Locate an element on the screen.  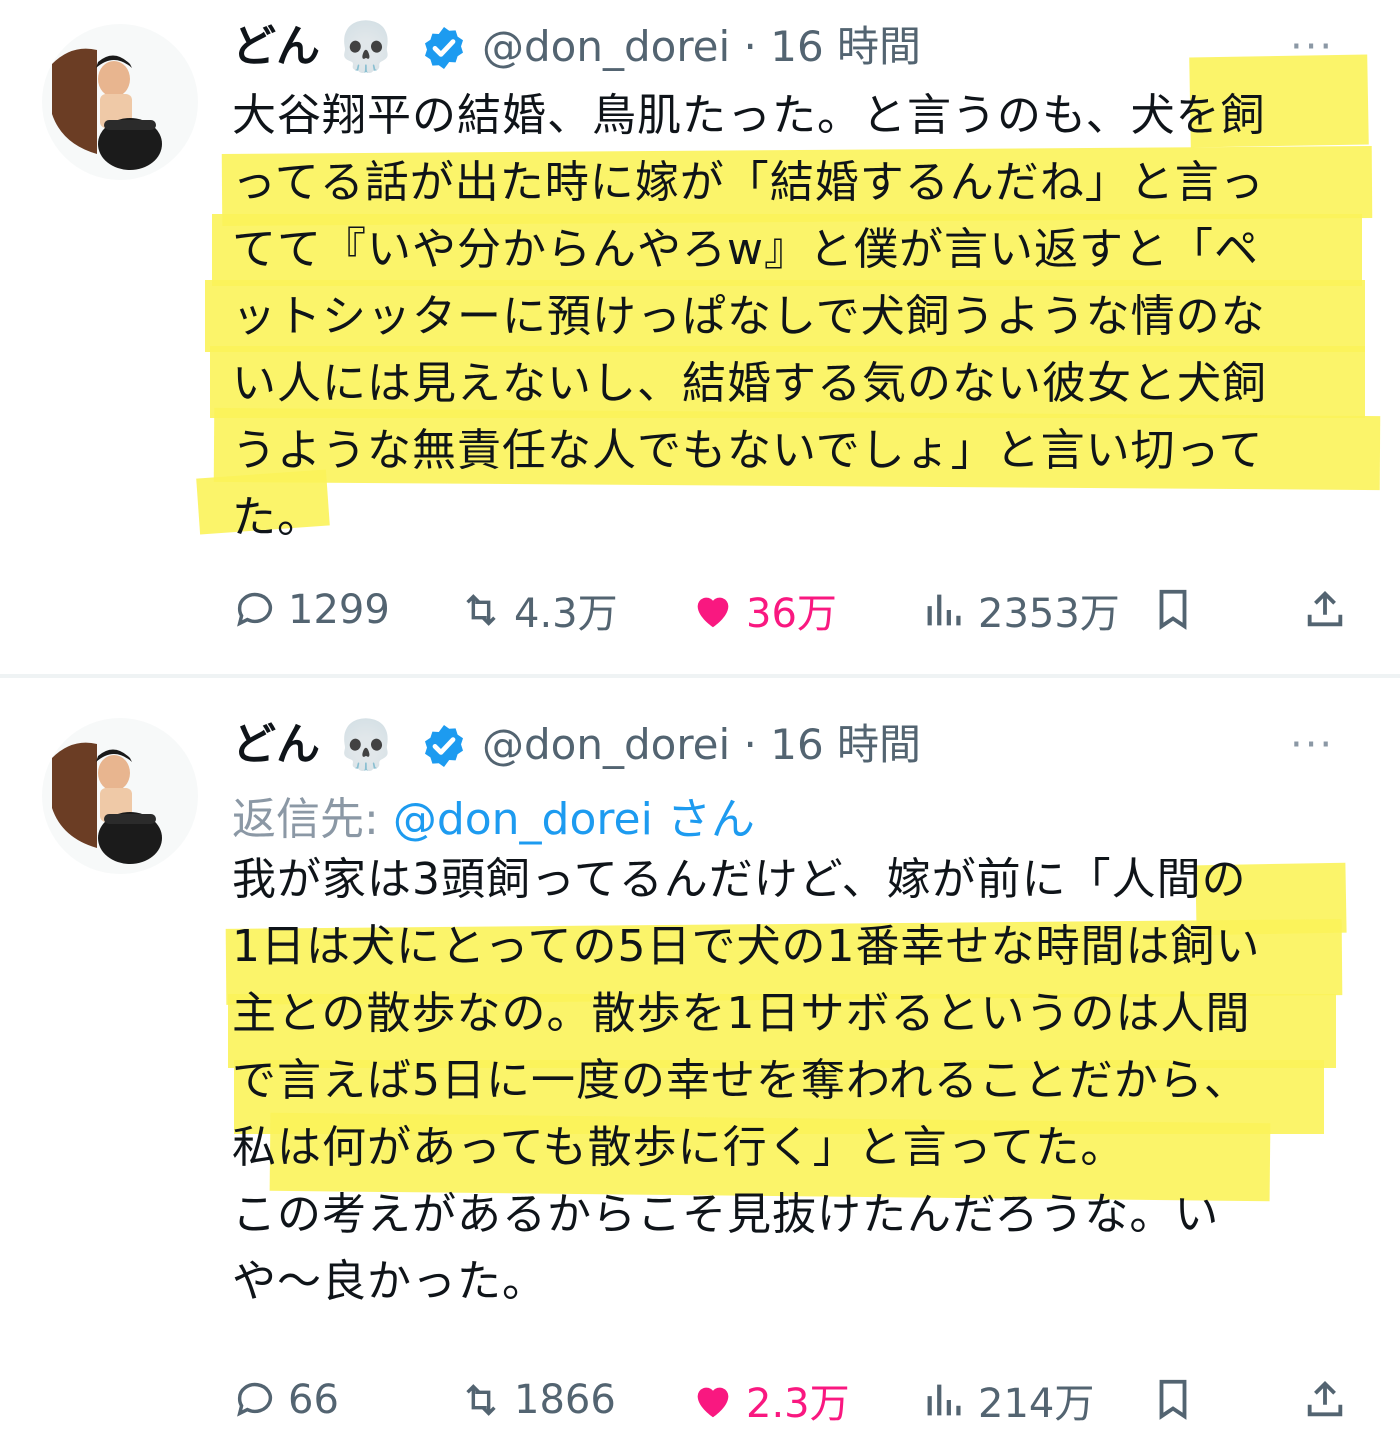
reply-to-prefix: 返信先: is located at coordinates (312, 819).